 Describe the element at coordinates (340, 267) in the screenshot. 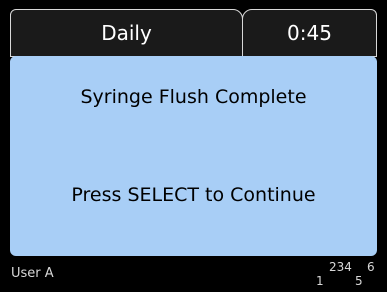

I see `indicator-234: 234` at that location.